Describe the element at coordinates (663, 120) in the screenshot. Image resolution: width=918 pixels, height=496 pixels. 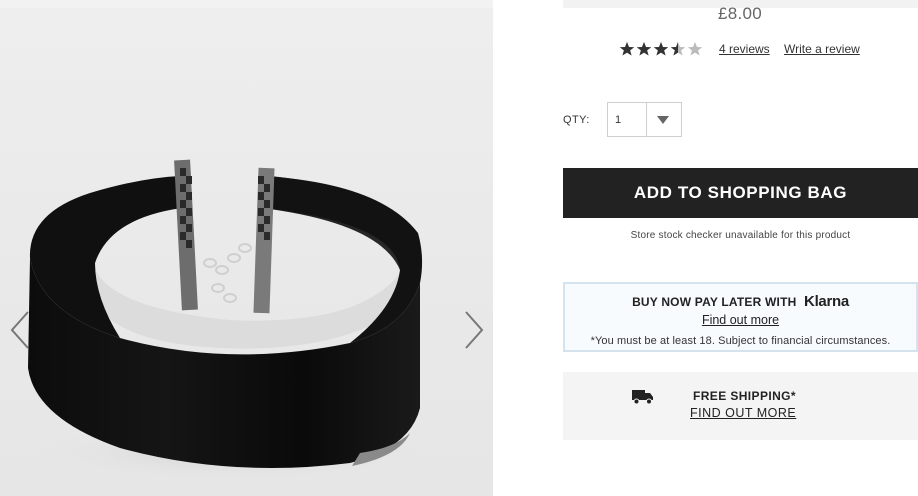
I see `chevron-down-icon` at that location.